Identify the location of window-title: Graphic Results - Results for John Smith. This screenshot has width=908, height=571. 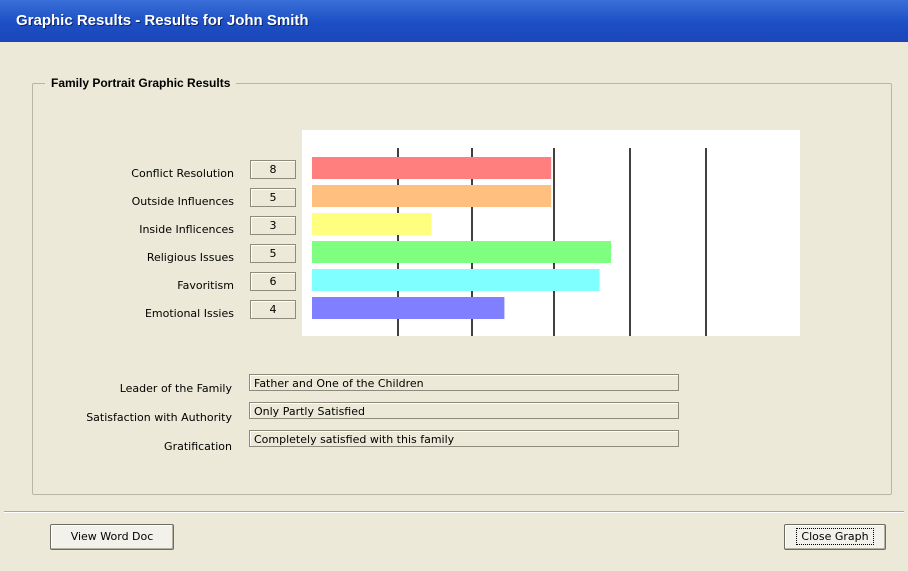
(162, 20).